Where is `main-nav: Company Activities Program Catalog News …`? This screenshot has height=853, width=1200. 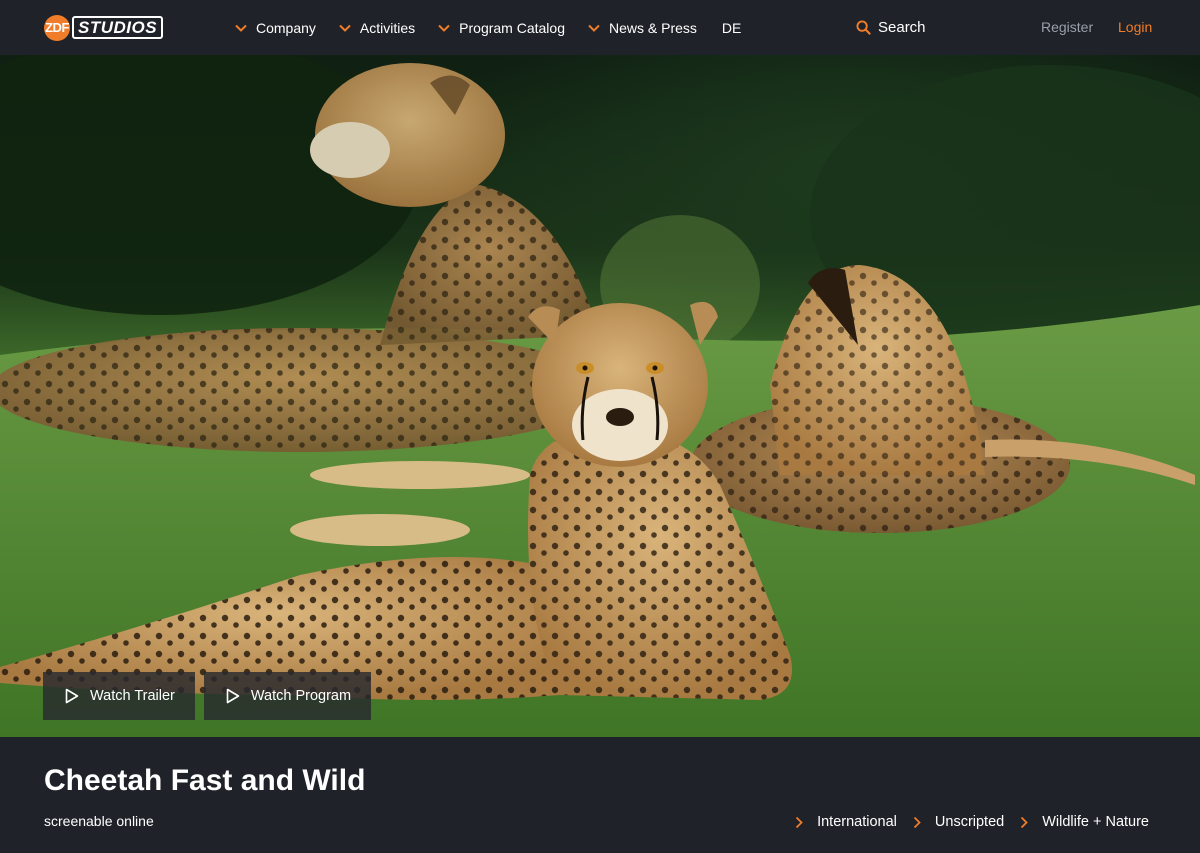
main-nav: Company Activities Program Catalog News … is located at coordinates (487, 27).